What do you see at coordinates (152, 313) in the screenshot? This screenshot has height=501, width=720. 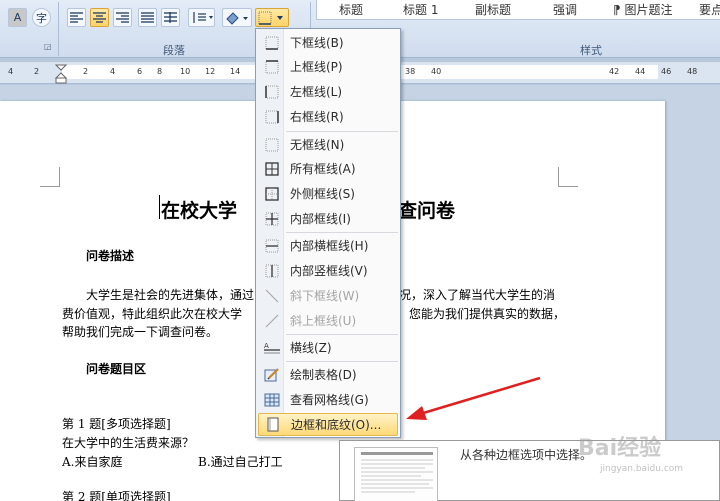 I see `paragraph-line: 费价值观，特此组织此次在校大学` at bounding box center [152, 313].